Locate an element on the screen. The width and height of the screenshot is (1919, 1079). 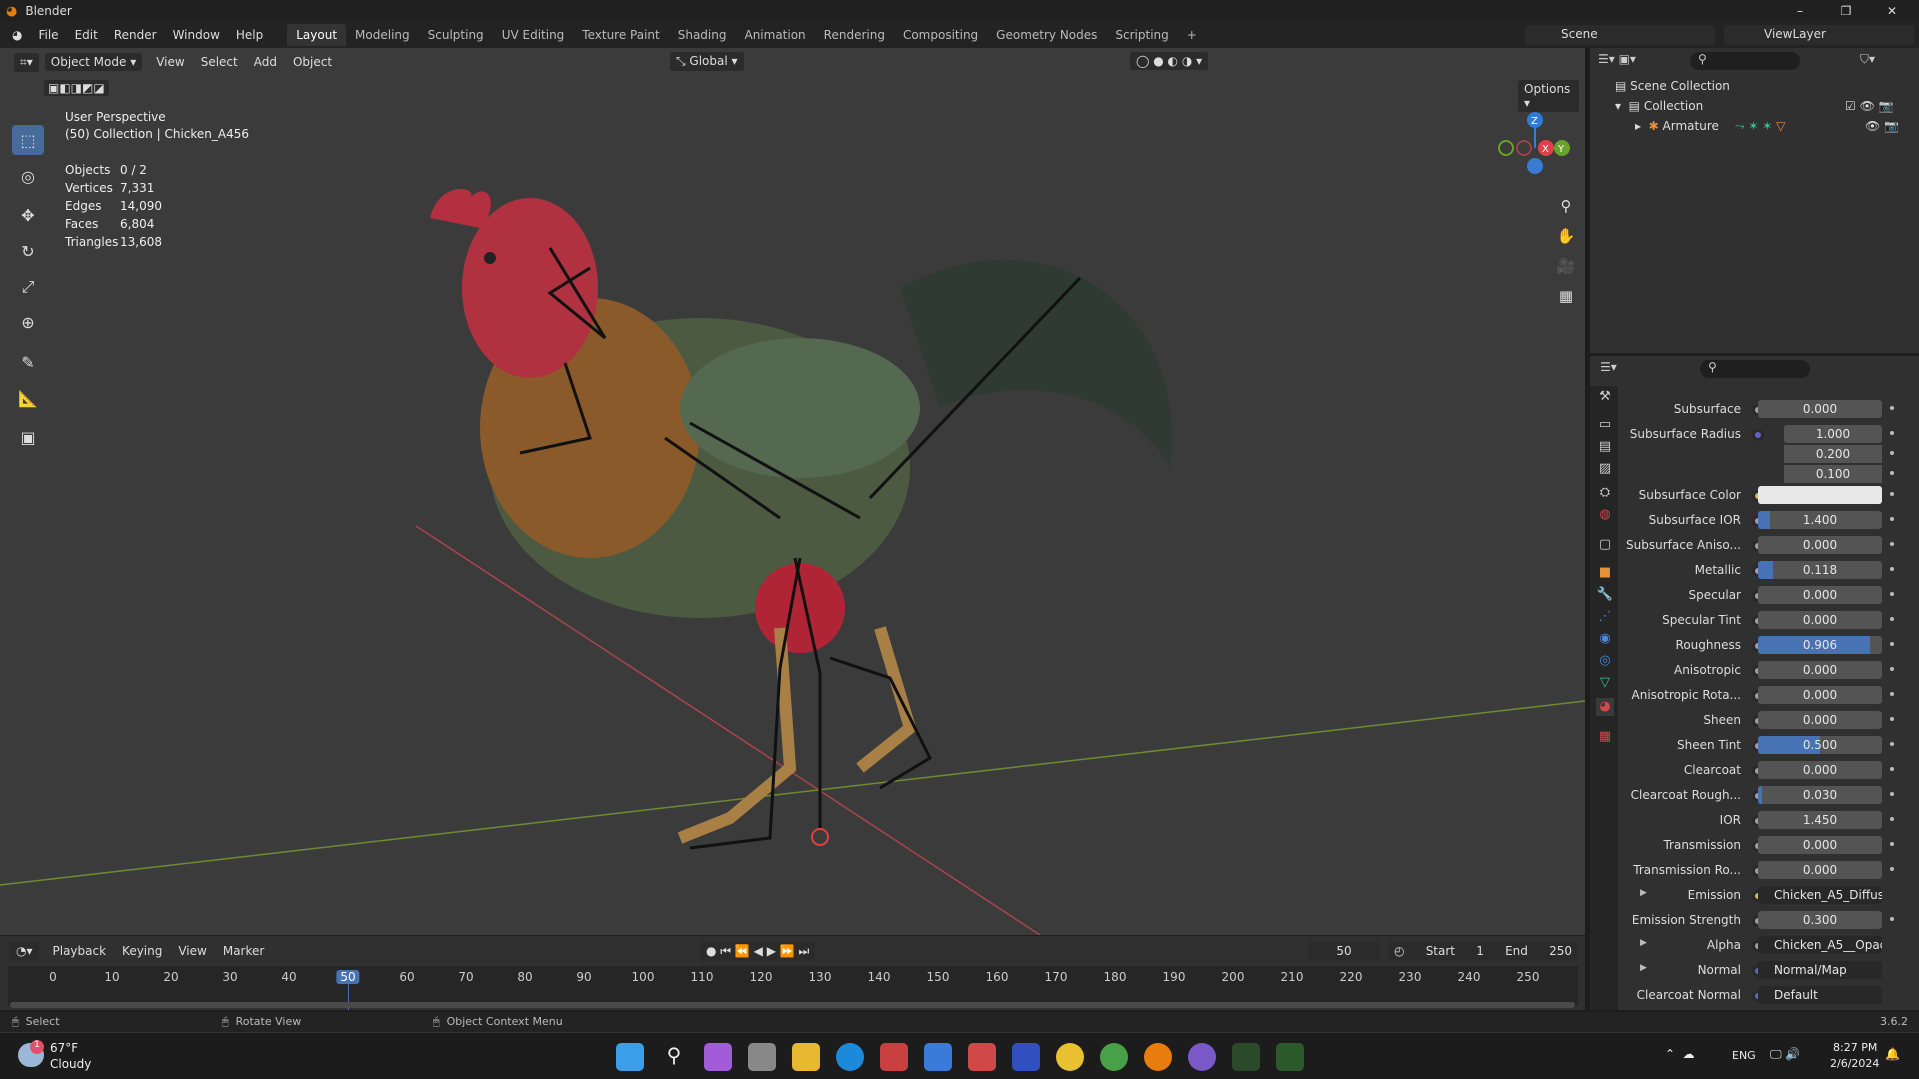
menu-playback: Playback is located at coordinates (80, 951).